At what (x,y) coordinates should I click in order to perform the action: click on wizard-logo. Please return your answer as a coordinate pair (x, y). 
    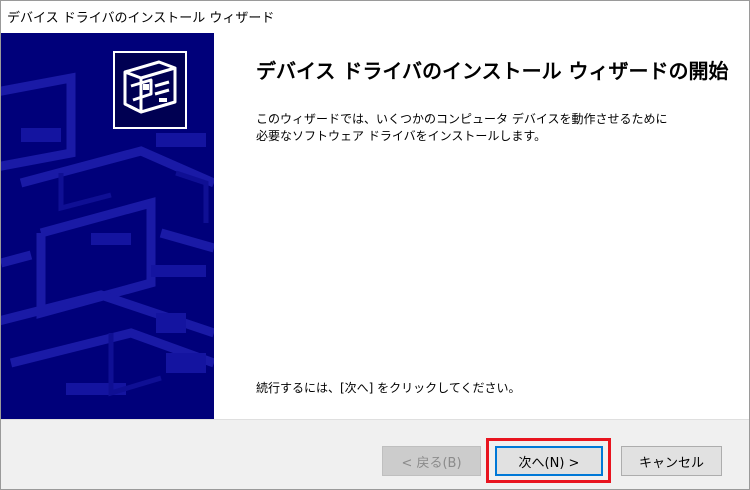
    Looking at the image, I should click on (150, 90).